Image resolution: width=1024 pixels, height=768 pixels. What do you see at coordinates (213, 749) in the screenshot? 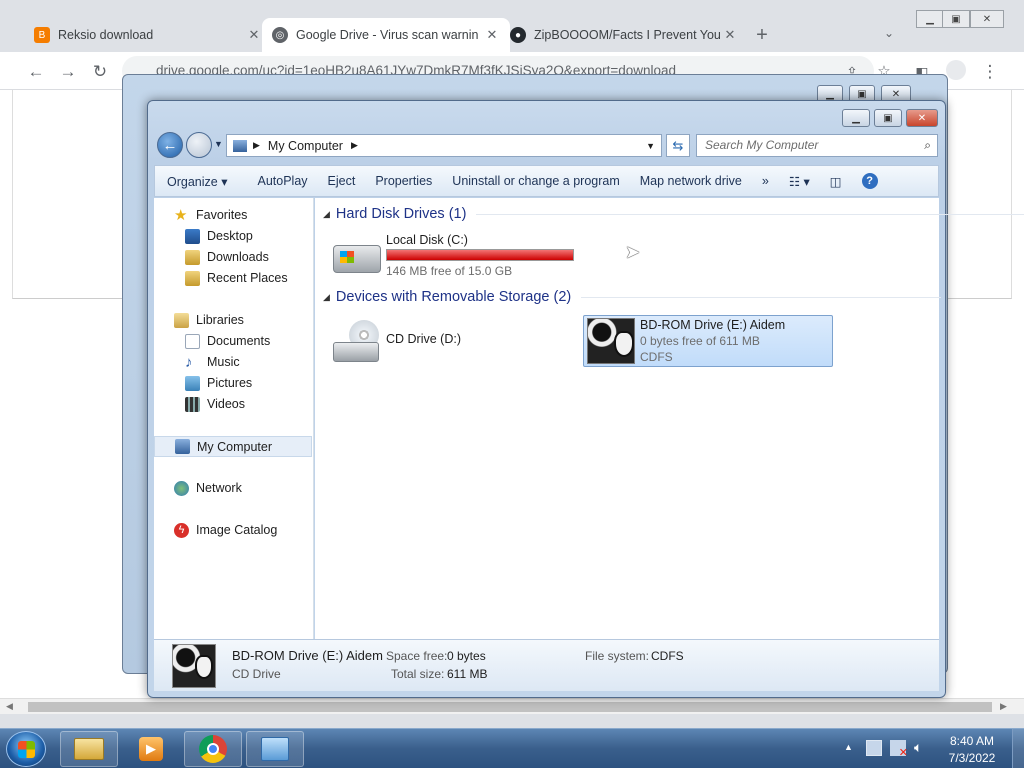
I see `taskbar-chrome` at bounding box center [213, 749].